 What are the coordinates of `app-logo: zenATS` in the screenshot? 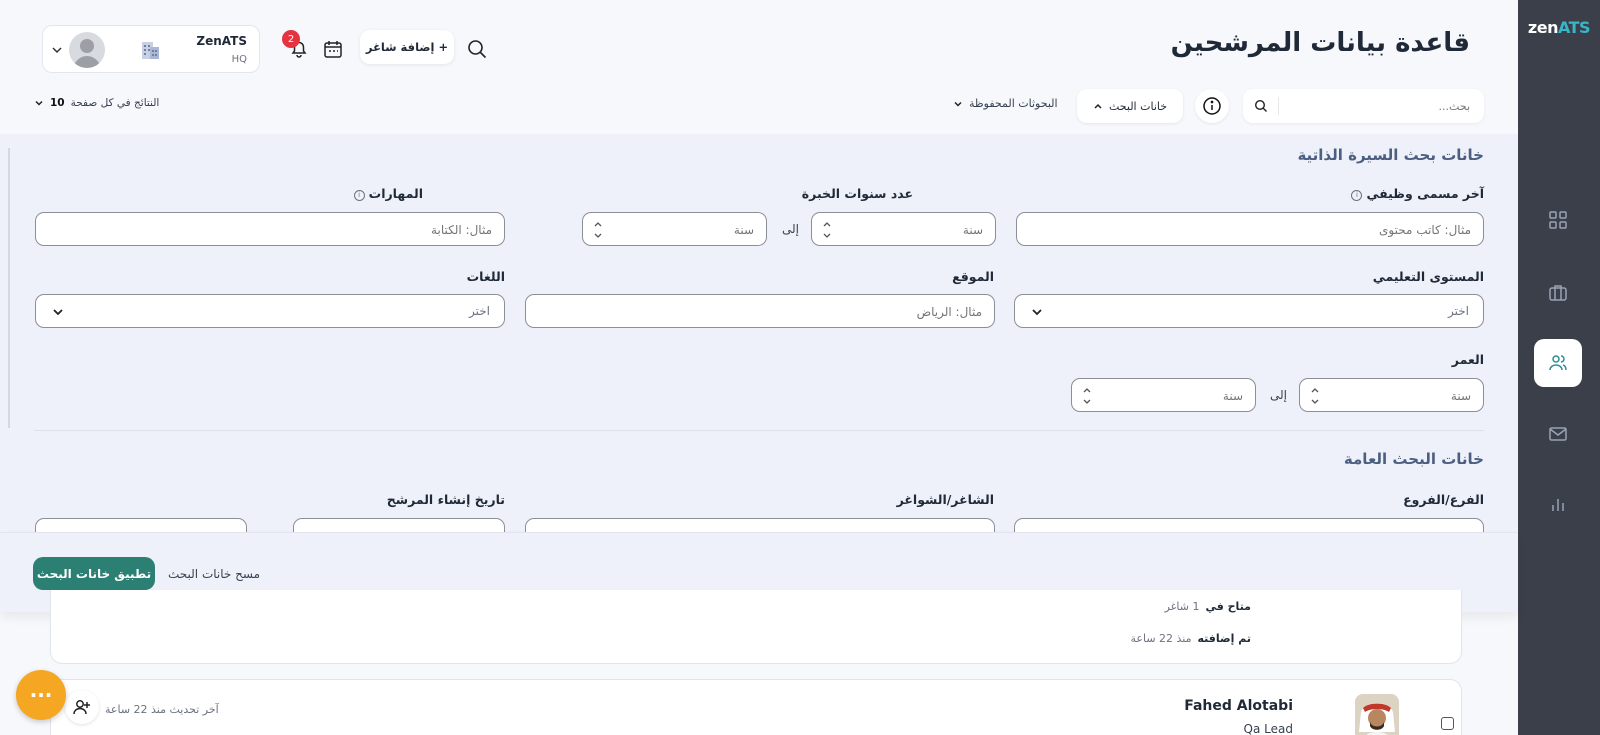 It's located at (1559, 27).